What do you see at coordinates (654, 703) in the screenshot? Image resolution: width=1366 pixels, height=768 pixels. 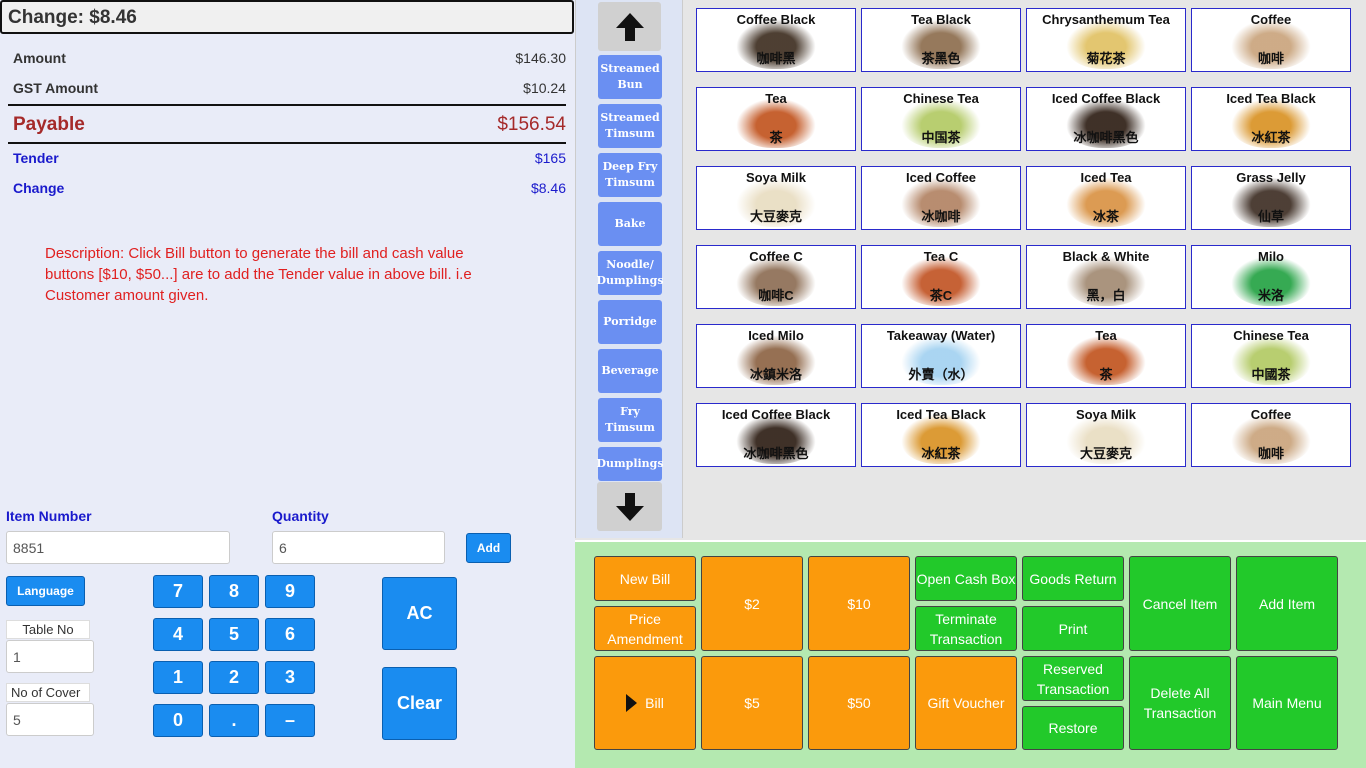 I see `bill-button-label: Bill` at bounding box center [654, 703].